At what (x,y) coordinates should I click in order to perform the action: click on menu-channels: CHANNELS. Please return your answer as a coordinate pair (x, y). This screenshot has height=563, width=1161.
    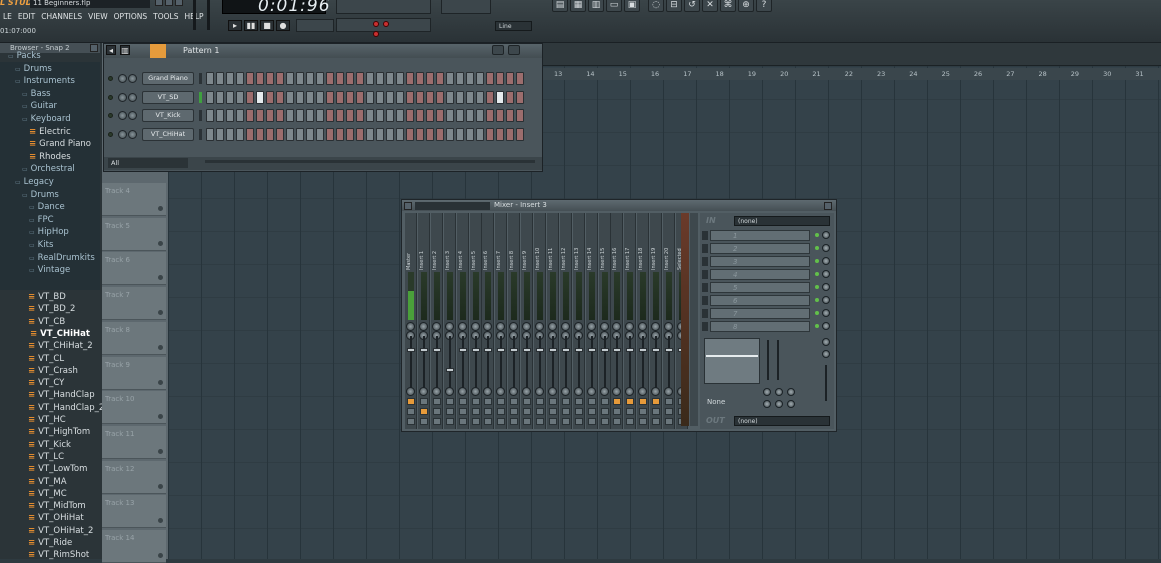
    Looking at the image, I should click on (61, 17).